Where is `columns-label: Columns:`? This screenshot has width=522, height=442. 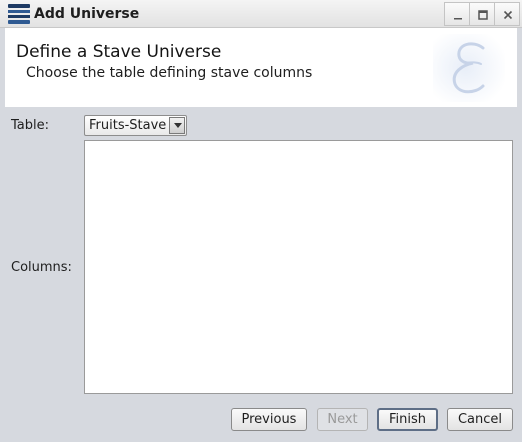 columns-label: Columns: is located at coordinates (41, 267).